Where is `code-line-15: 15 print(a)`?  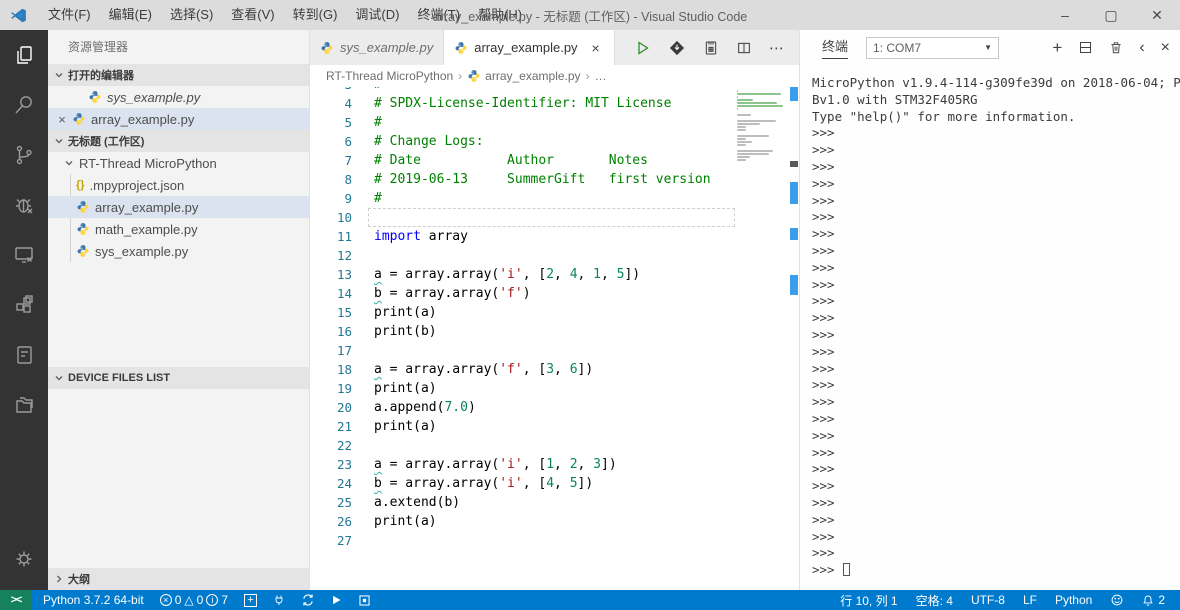 code-line-15: 15 print(a) is located at coordinates (523, 312).